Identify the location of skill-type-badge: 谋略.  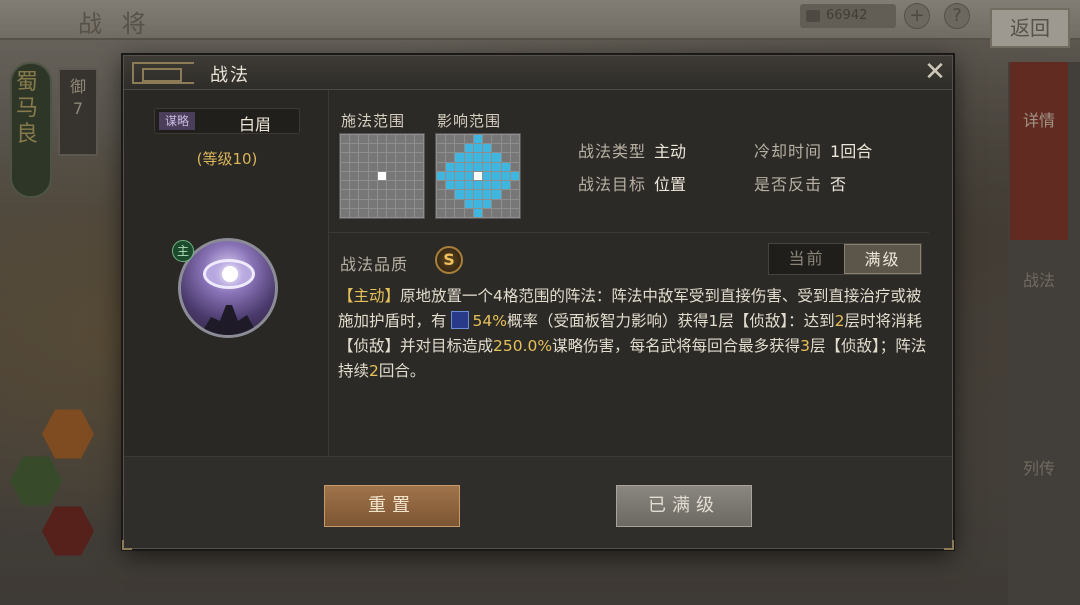
(177, 121).